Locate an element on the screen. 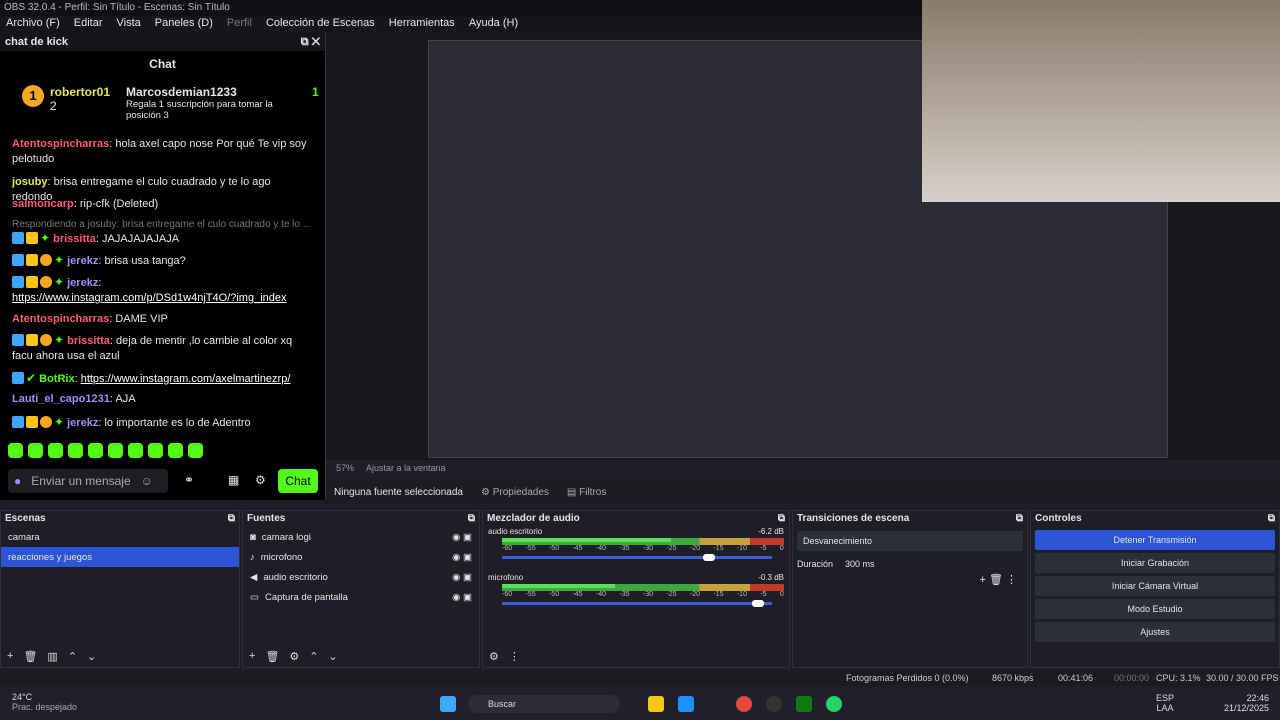 Image resolution: width=1280 pixels, height=720 pixels. edge-icon is located at coordinates (686, 704).